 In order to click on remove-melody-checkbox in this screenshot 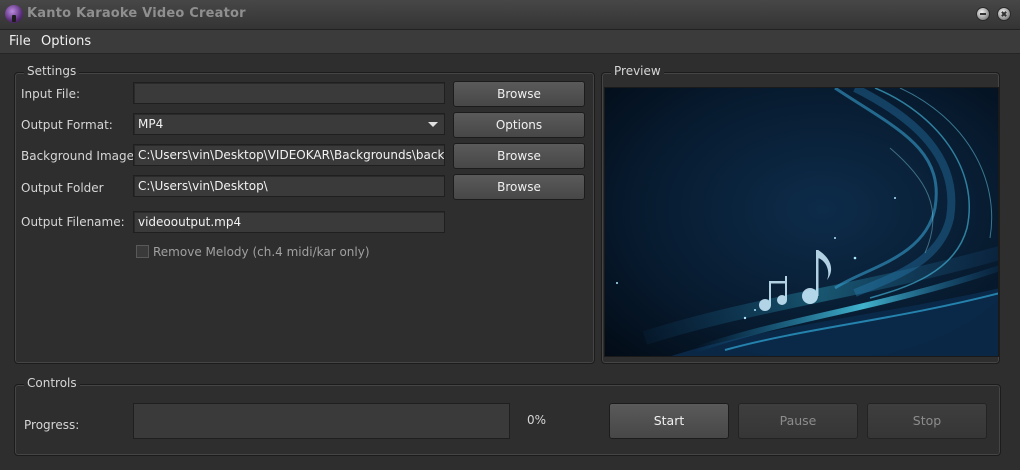, I will do `click(142, 251)`.